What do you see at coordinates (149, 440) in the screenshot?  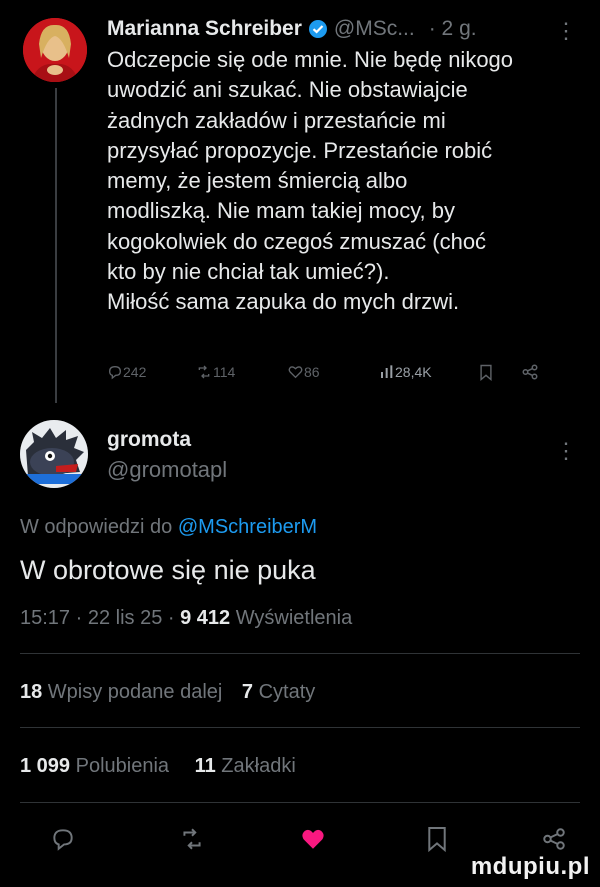 I see `author-name: gromota` at bounding box center [149, 440].